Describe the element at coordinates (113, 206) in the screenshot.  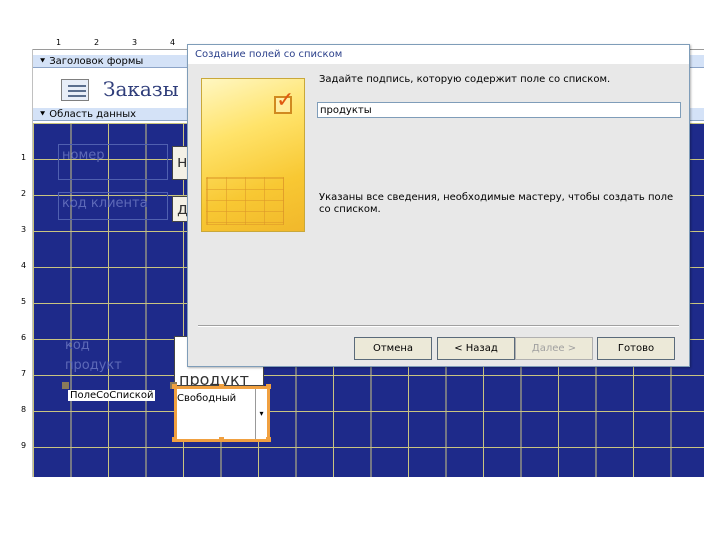
I see `label-kod-klienta: код клиента` at that location.